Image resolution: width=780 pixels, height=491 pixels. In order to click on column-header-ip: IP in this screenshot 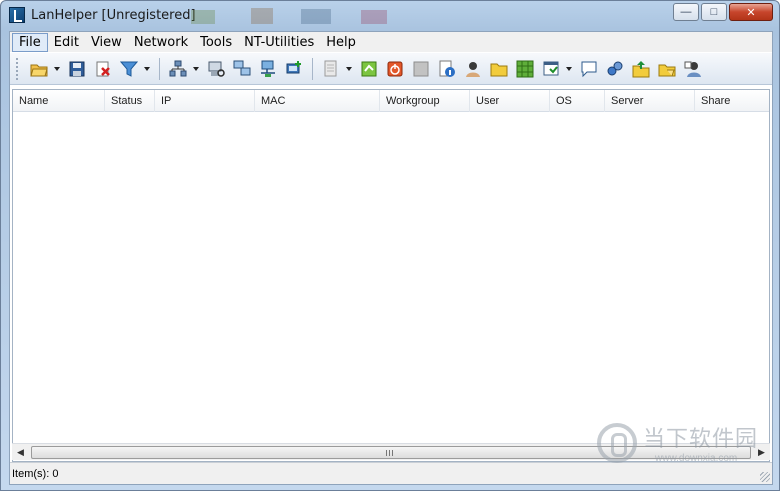, I will do `click(205, 101)`.